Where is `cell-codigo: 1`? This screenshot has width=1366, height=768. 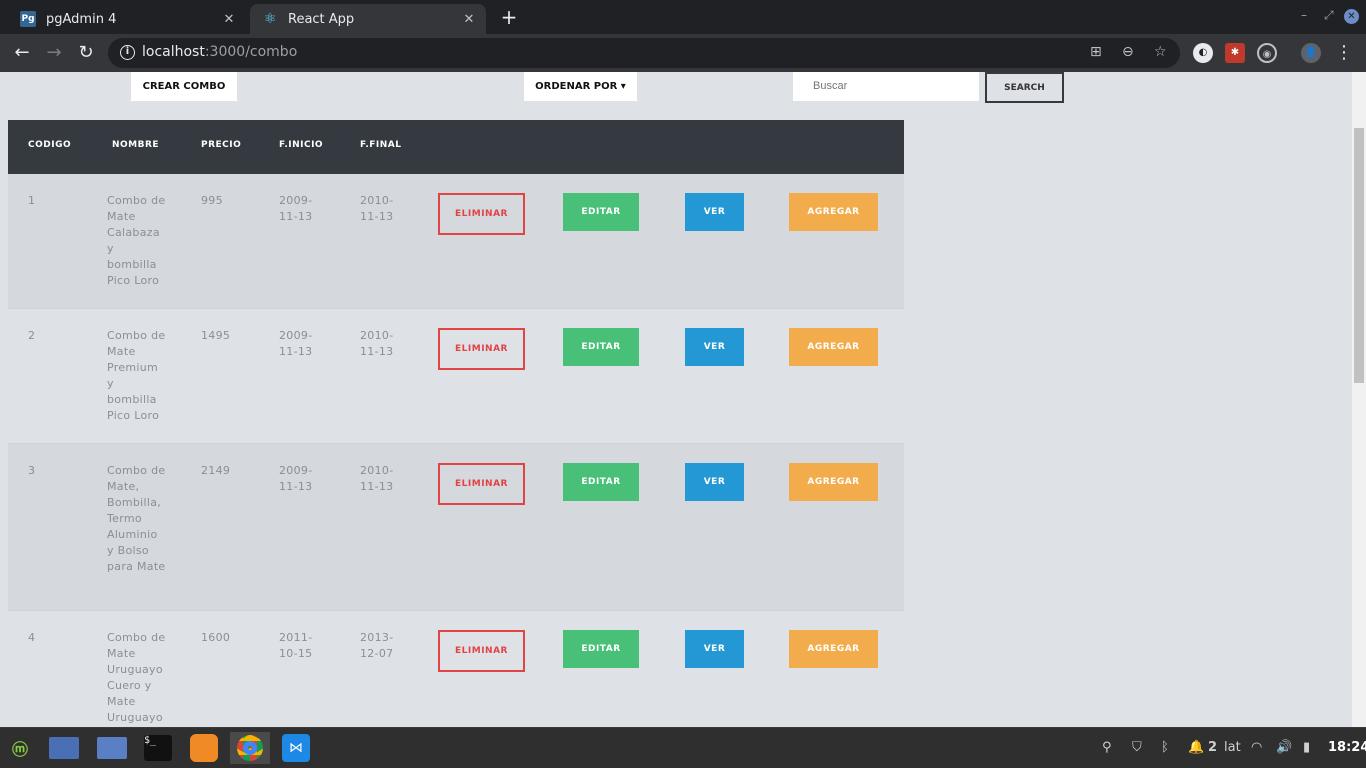
cell-codigo: 1 is located at coordinates (32, 200).